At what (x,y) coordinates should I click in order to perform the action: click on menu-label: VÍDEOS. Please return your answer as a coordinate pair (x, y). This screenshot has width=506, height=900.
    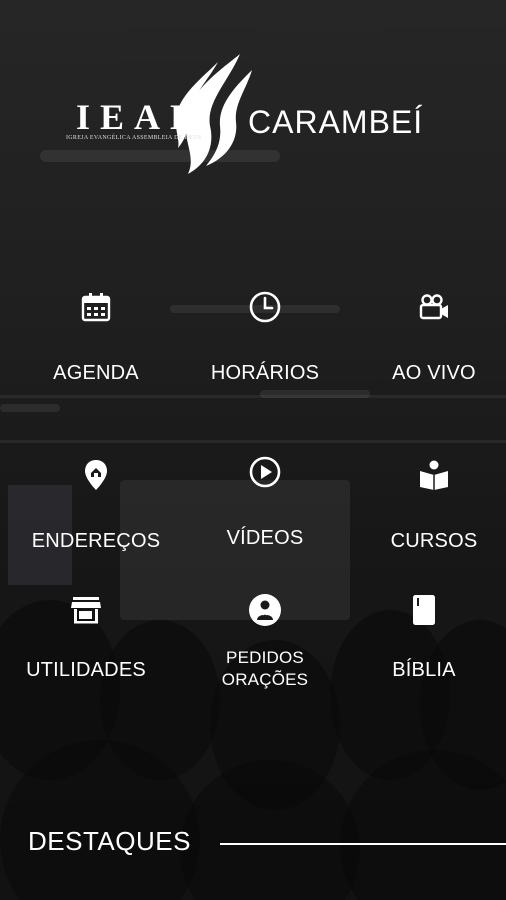
    Looking at the image, I should click on (265, 538).